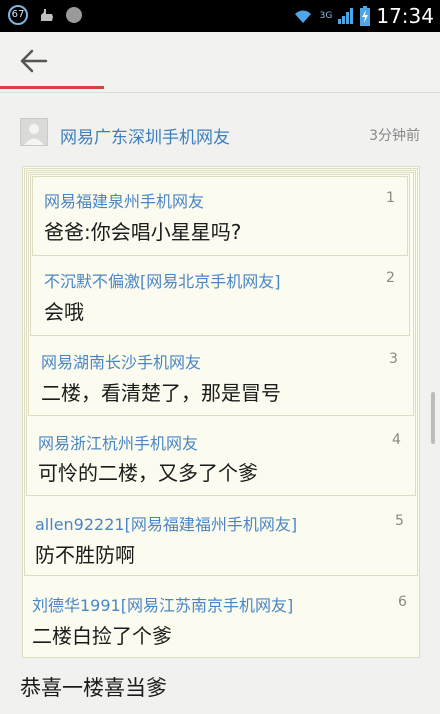  Describe the element at coordinates (326, 15) in the screenshot. I see `network-type-label: 3G` at that location.